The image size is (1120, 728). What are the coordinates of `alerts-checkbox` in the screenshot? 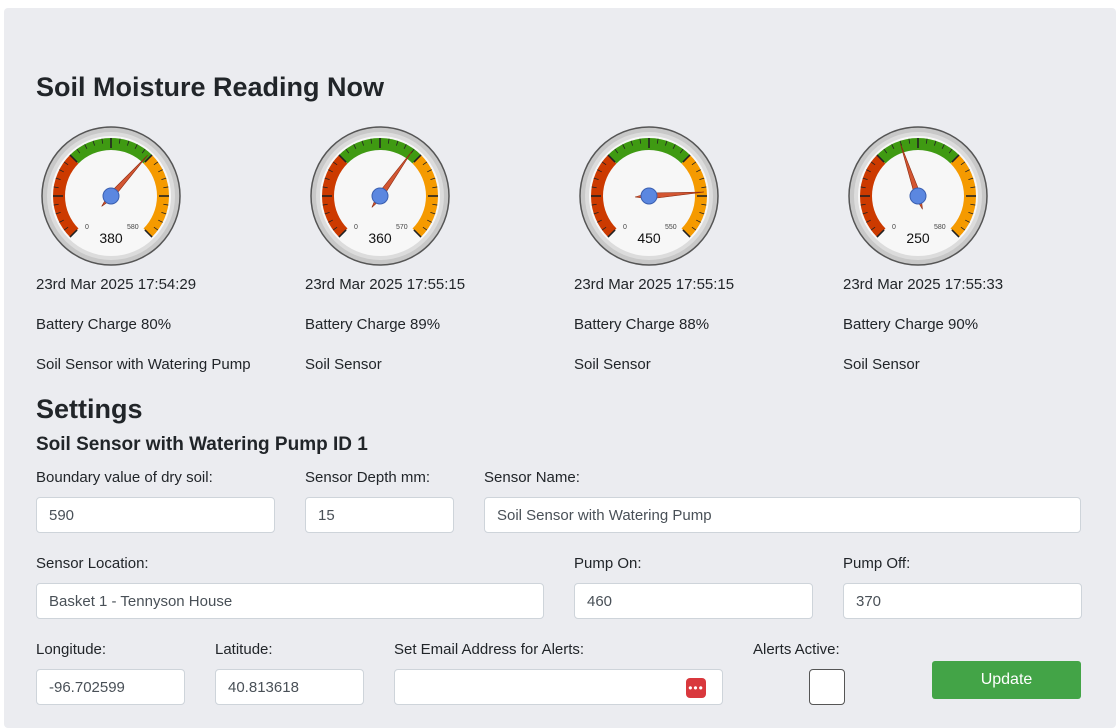 It's located at (827, 687).